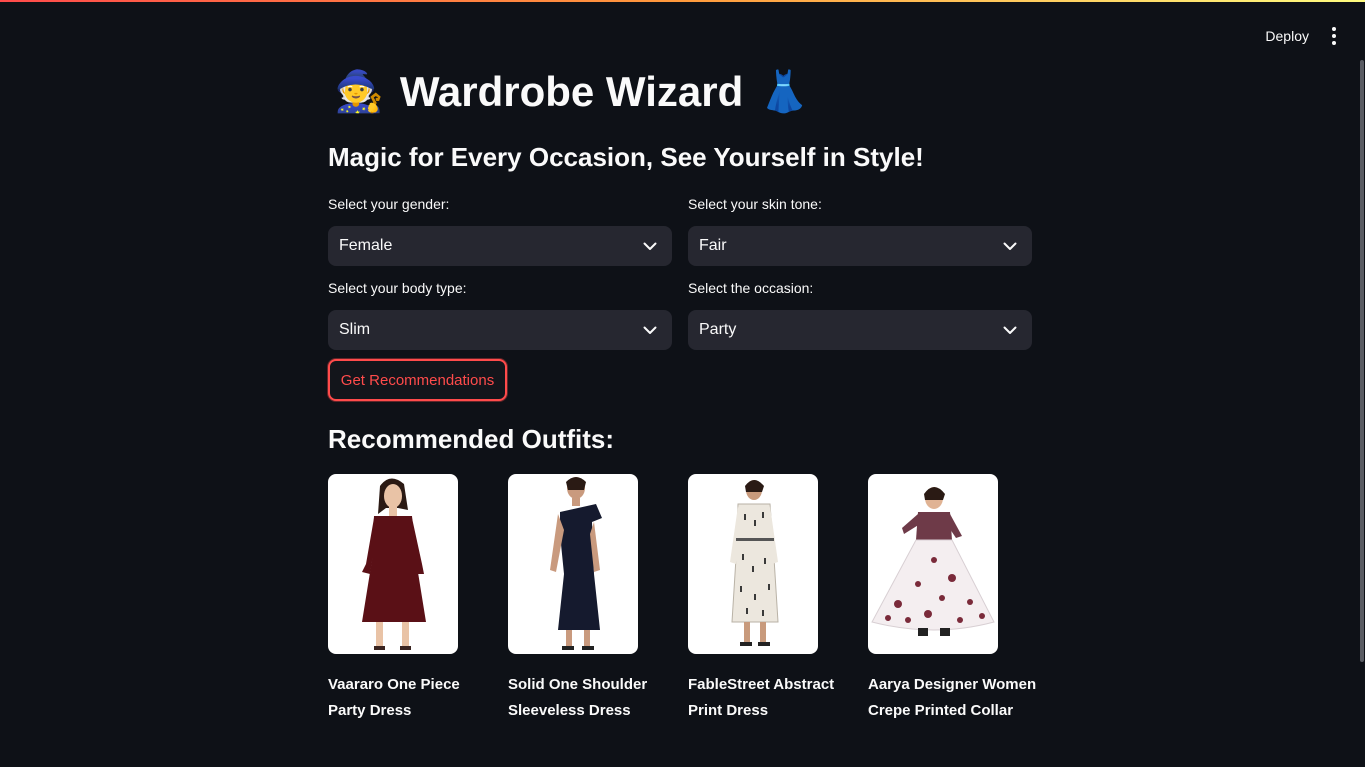 This screenshot has height=767, width=1365. Describe the element at coordinates (860, 330) in the screenshot. I see `occasion-select: Party` at that location.